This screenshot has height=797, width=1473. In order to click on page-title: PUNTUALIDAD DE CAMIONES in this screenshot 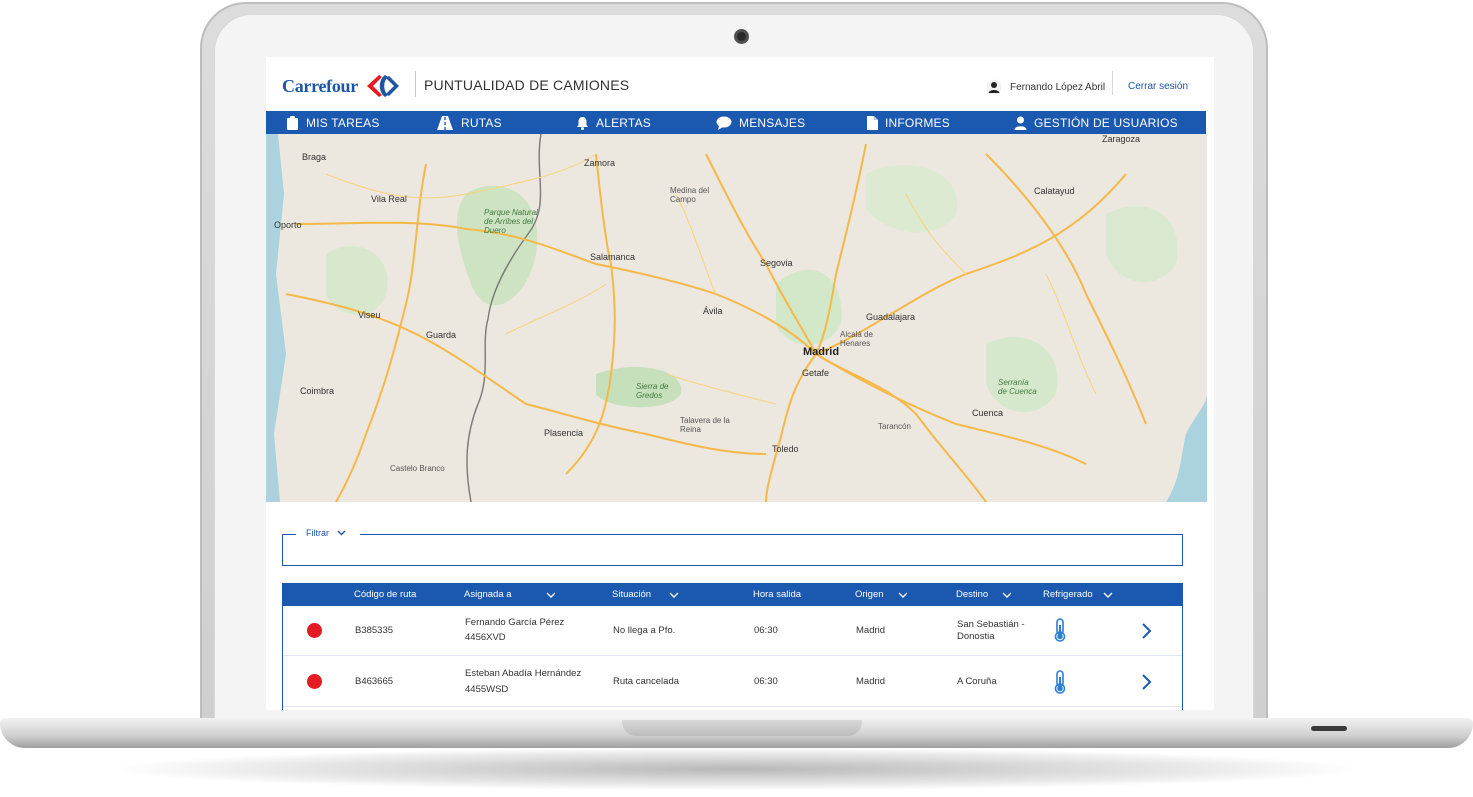, I will do `click(527, 85)`.